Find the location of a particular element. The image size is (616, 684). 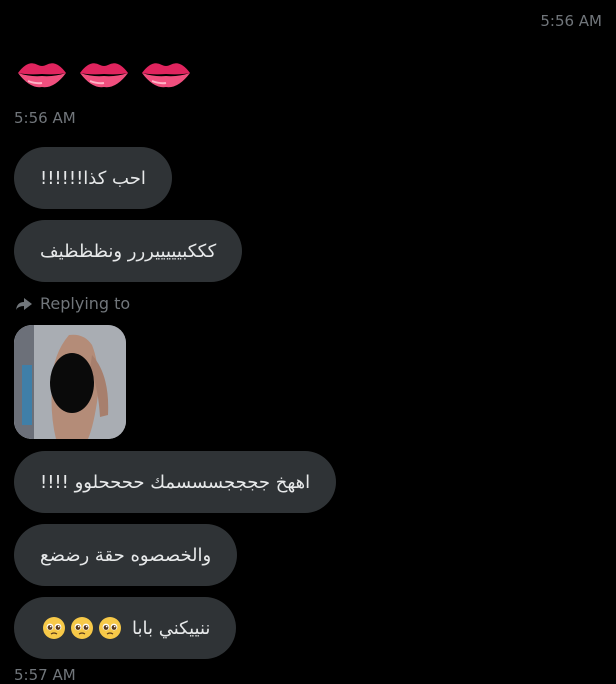

message-text: والخصصوه حقة رضضع is located at coordinates (126, 555).